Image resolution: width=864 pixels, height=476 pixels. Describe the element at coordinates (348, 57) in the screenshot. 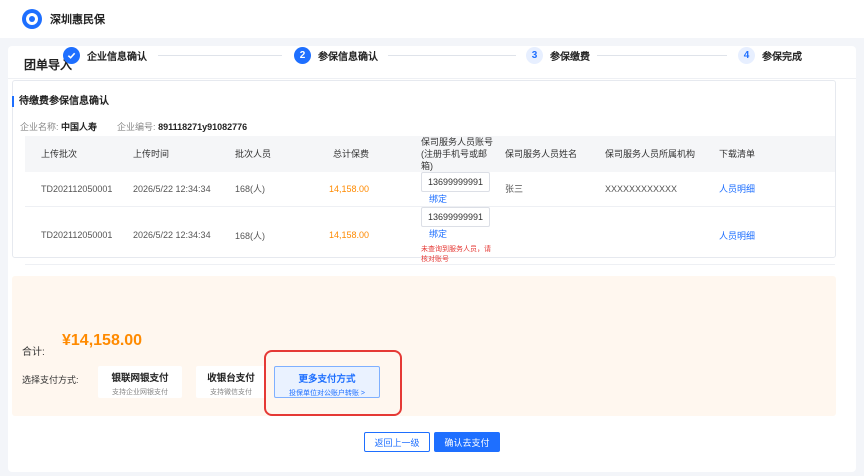

I see `step-2-label: 参保信息确认` at that location.